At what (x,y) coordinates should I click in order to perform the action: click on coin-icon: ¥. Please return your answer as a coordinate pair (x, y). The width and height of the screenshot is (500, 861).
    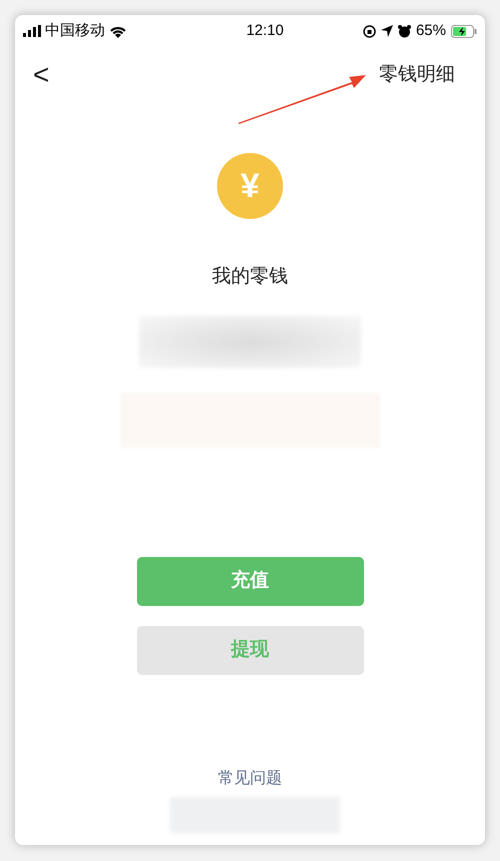
    Looking at the image, I should click on (250, 186).